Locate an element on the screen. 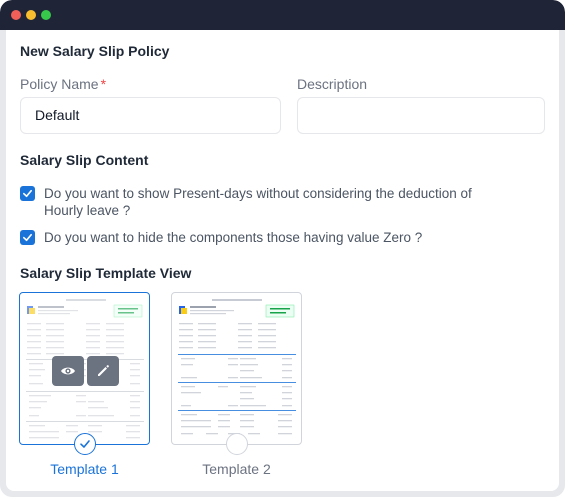 The width and height of the screenshot is (565, 497). view-template-1-button is located at coordinates (68, 371).